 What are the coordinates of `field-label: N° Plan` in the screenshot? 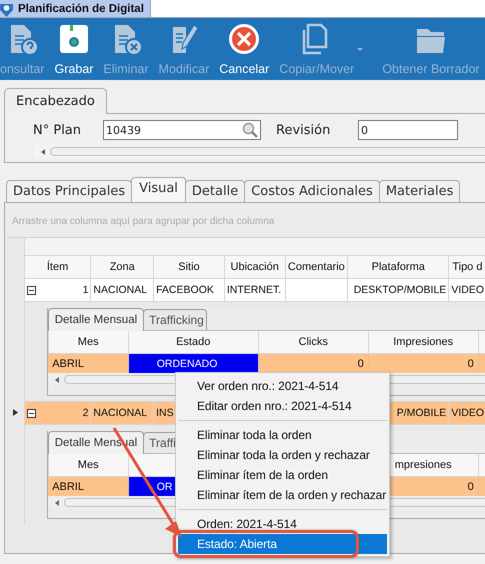 It's located at (57, 130).